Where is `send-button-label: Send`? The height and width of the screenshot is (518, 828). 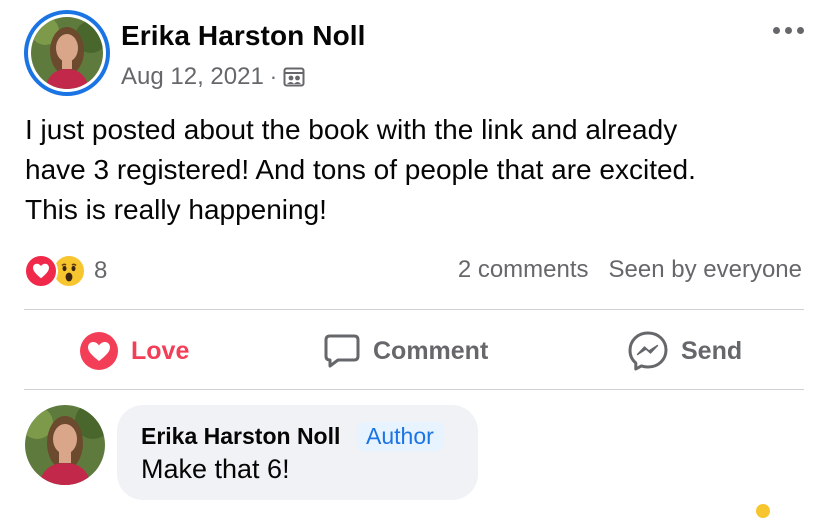
send-button-label: Send is located at coordinates (712, 350).